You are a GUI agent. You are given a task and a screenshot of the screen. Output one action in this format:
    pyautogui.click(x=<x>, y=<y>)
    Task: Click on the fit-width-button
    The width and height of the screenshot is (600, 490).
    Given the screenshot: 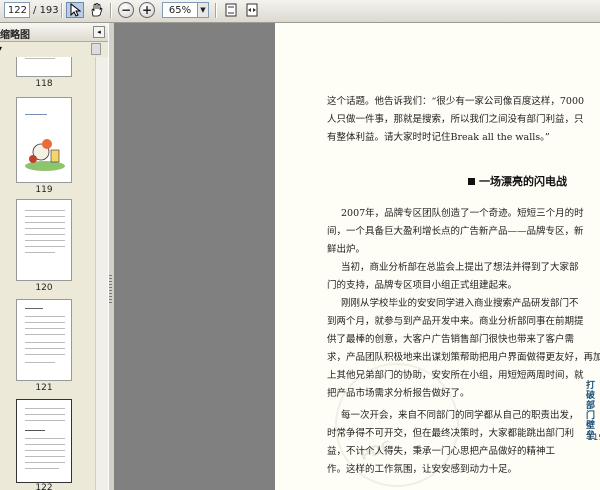 What is the action you would take?
    pyautogui.click(x=252, y=10)
    